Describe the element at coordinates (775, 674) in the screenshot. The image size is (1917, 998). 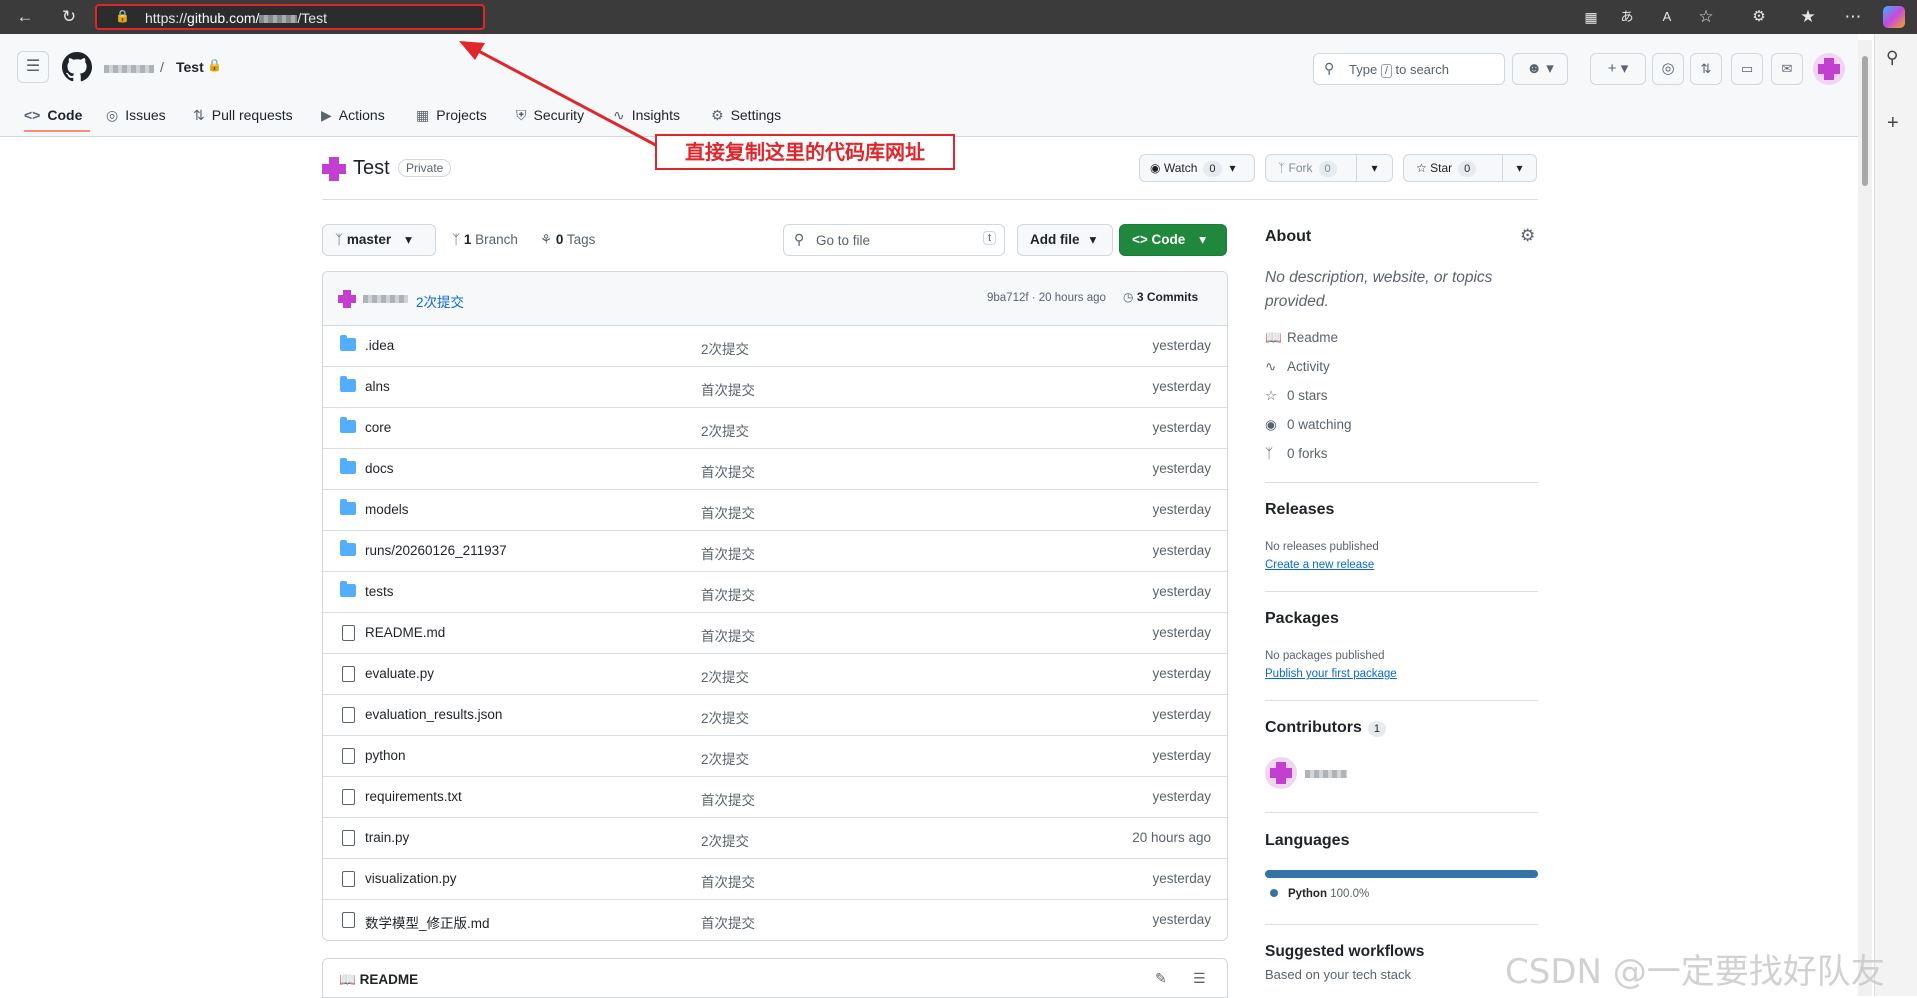
I see `file-row: evaluate.py 2次提交 yesterday` at that location.